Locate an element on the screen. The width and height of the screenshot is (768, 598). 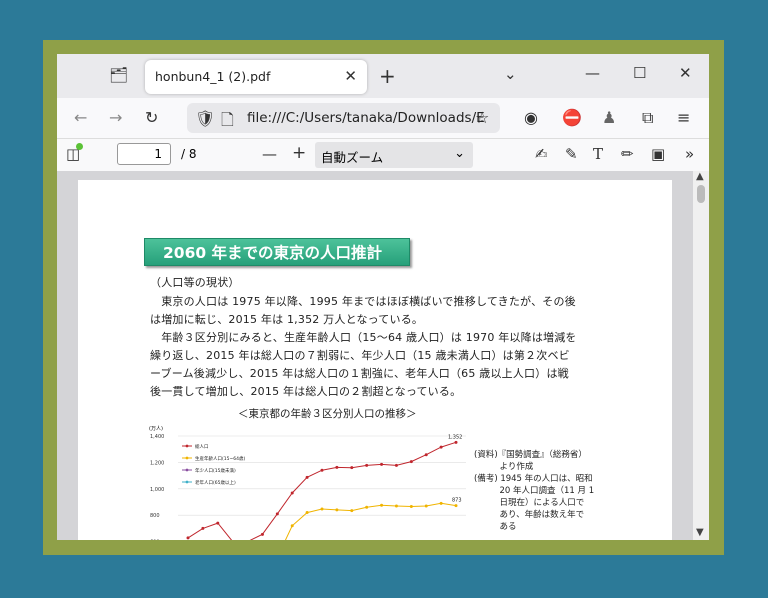
highlight-icon: ✎ is located at coordinates (571, 154).